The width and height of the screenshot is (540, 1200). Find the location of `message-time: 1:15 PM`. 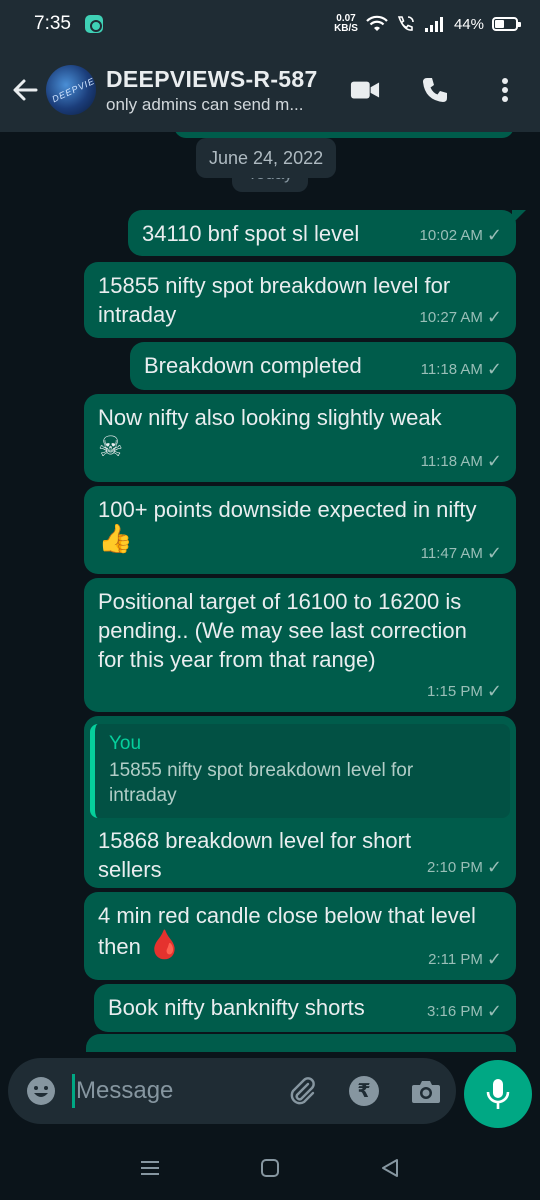

message-time: 1:15 PM is located at coordinates (455, 691).